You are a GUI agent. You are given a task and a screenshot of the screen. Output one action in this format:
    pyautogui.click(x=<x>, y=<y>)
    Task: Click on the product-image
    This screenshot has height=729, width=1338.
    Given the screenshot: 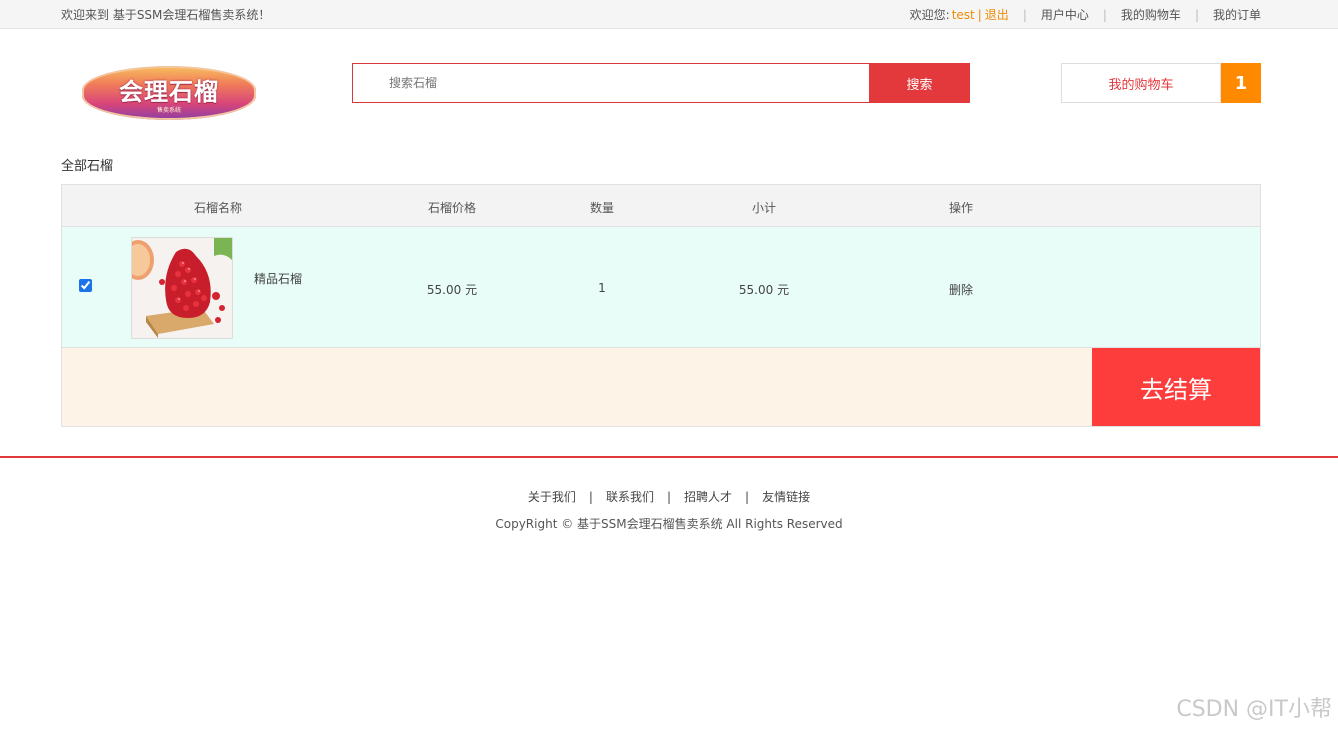 What is the action you would take?
    pyautogui.click(x=182, y=288)
    